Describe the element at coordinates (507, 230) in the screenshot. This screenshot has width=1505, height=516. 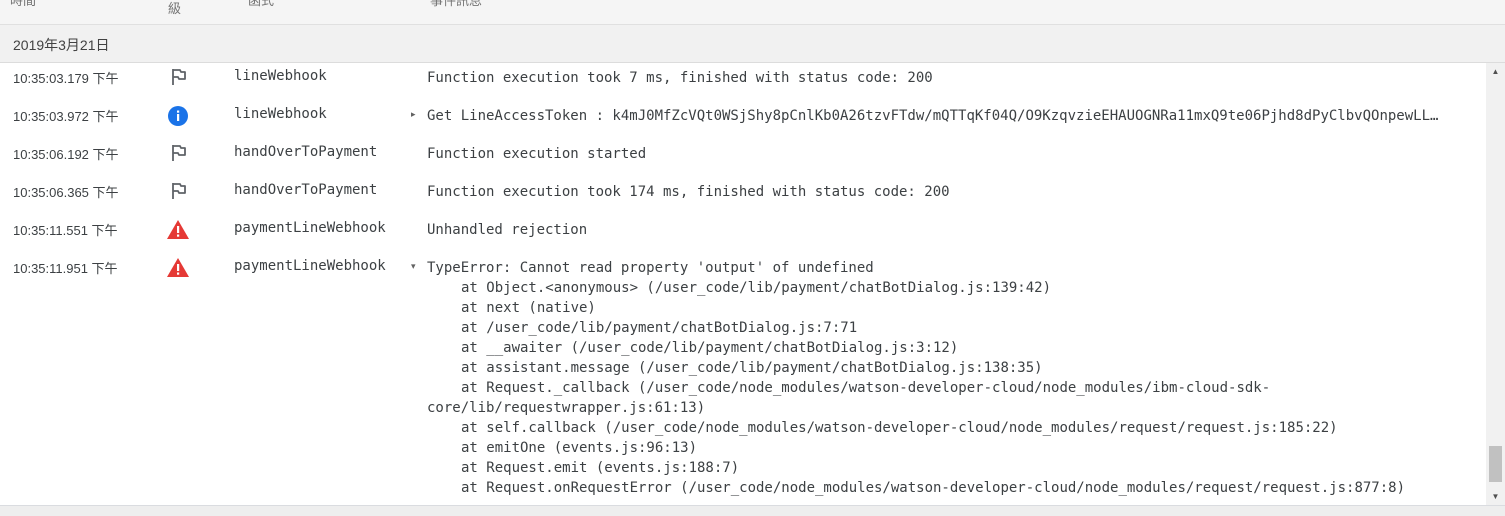
I see `log-message: Unhandled rejection` at that location.